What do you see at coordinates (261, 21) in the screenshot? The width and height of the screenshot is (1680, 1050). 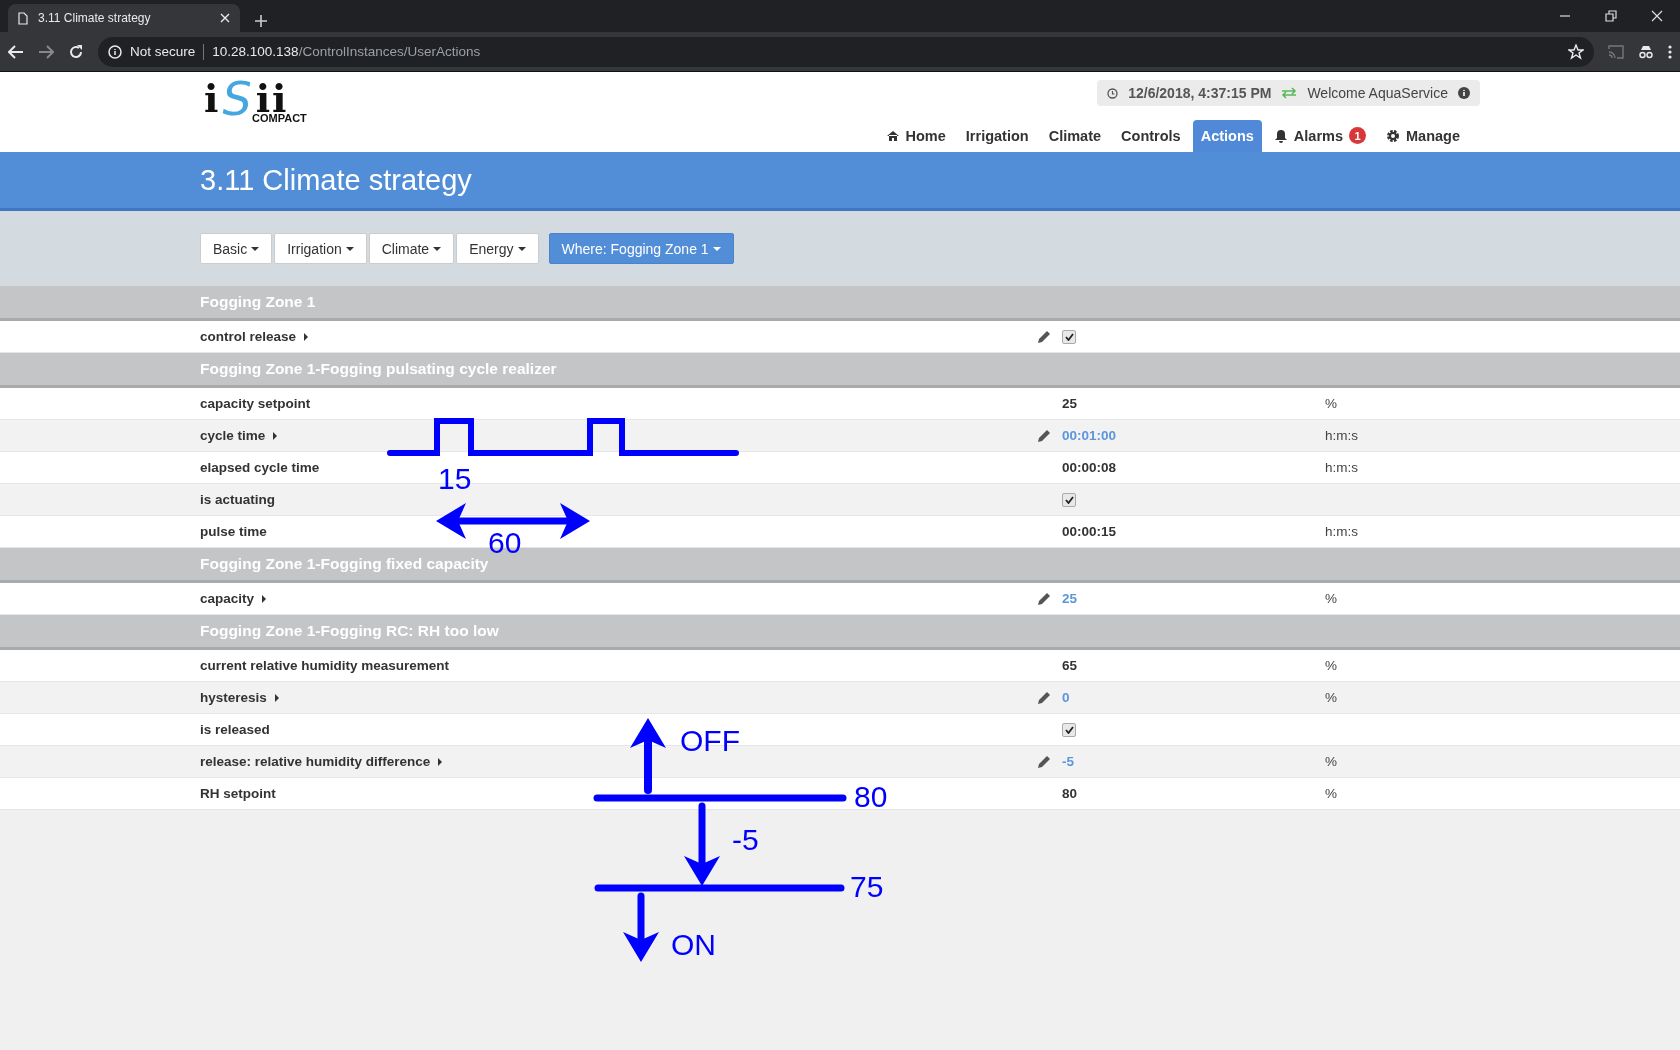 I see `plus-icon` at bounding box center [261, 21].